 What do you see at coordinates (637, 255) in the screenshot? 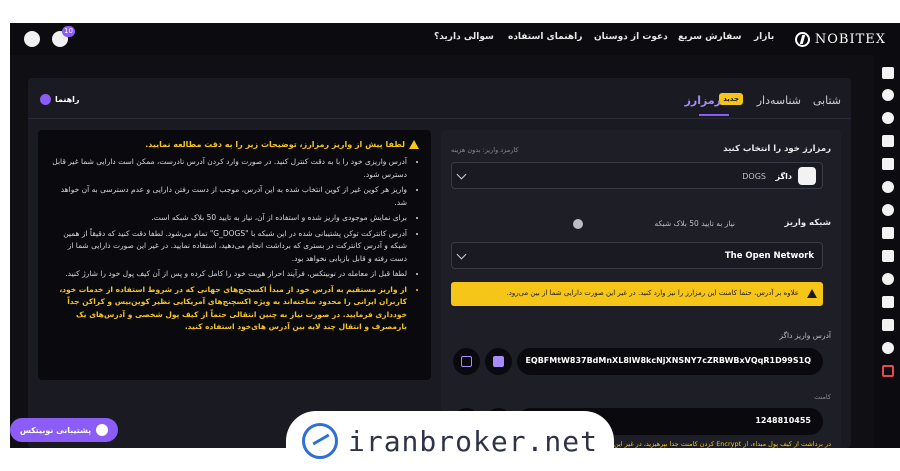
I see `network-select: The Open Network` at bounding box center [637, 255].